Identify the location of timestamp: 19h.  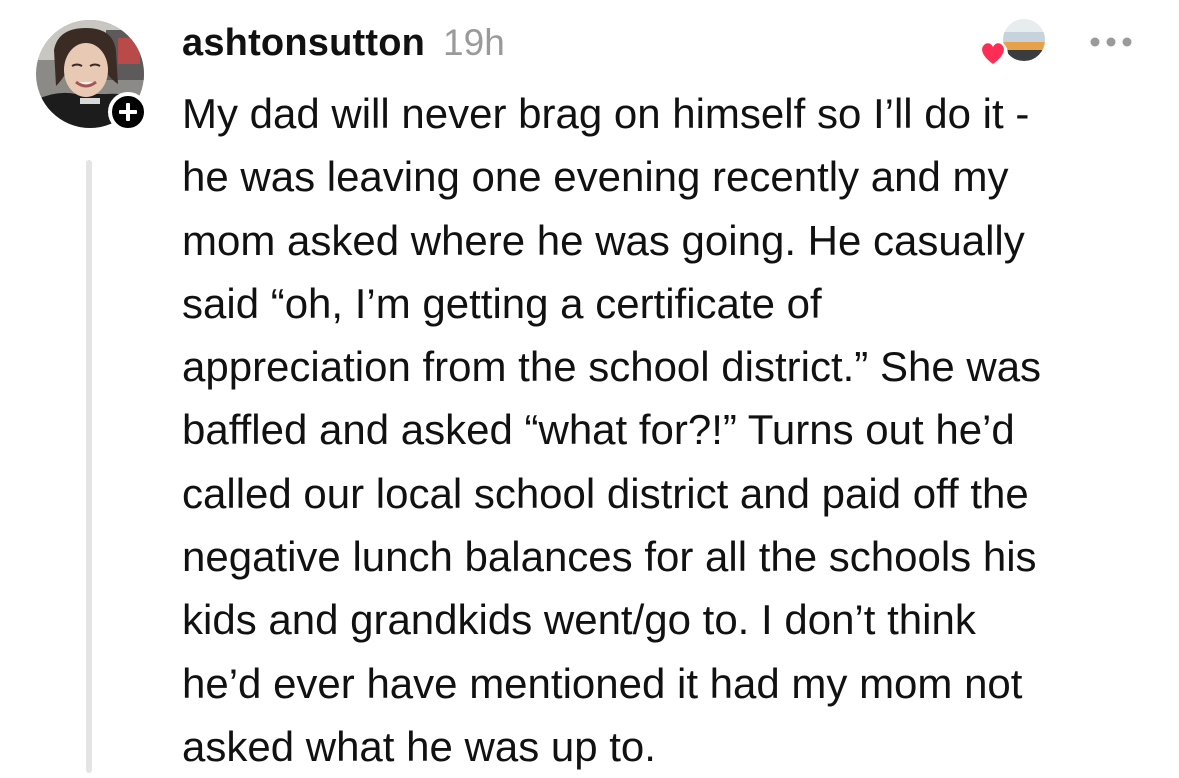
(474, 42).